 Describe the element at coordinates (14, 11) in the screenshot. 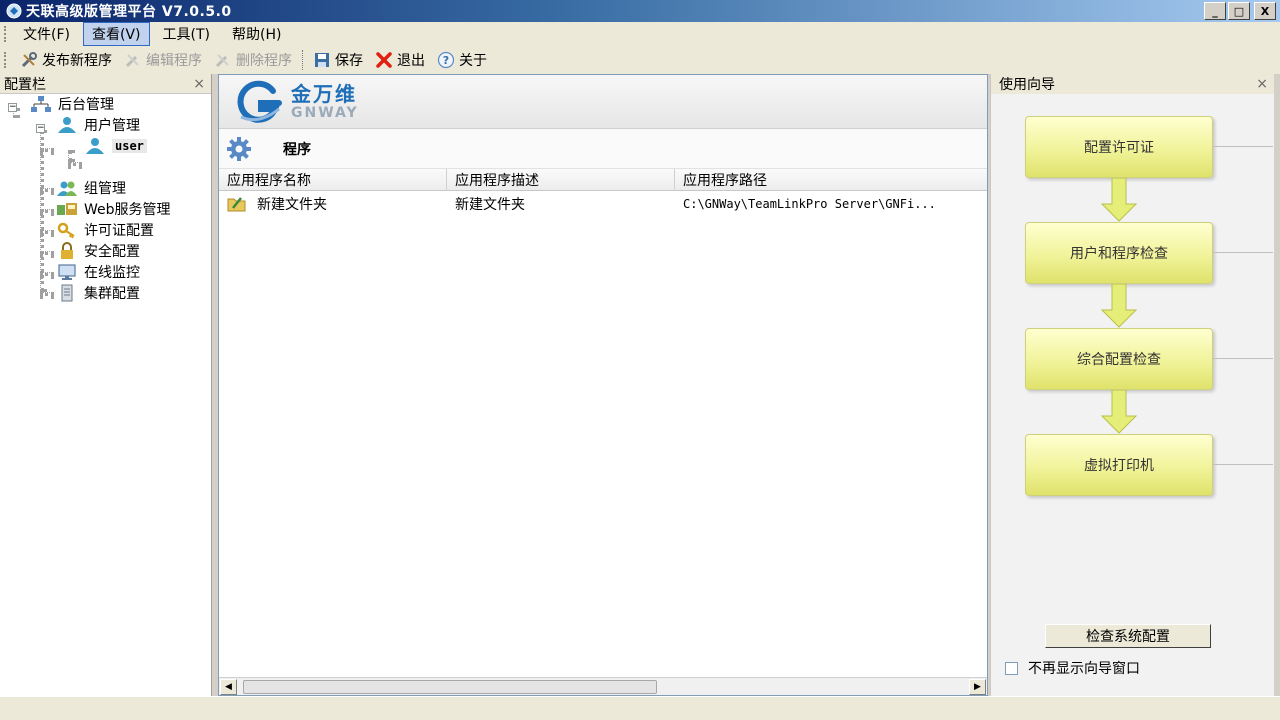

I see `app-icon` at that location.